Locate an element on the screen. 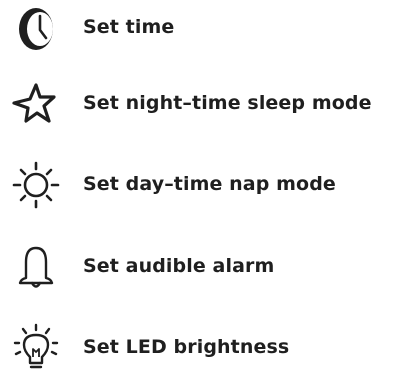 This screenshot has width=420, height=375. menu-item-label: Set time is located at coordinates (129, 27).